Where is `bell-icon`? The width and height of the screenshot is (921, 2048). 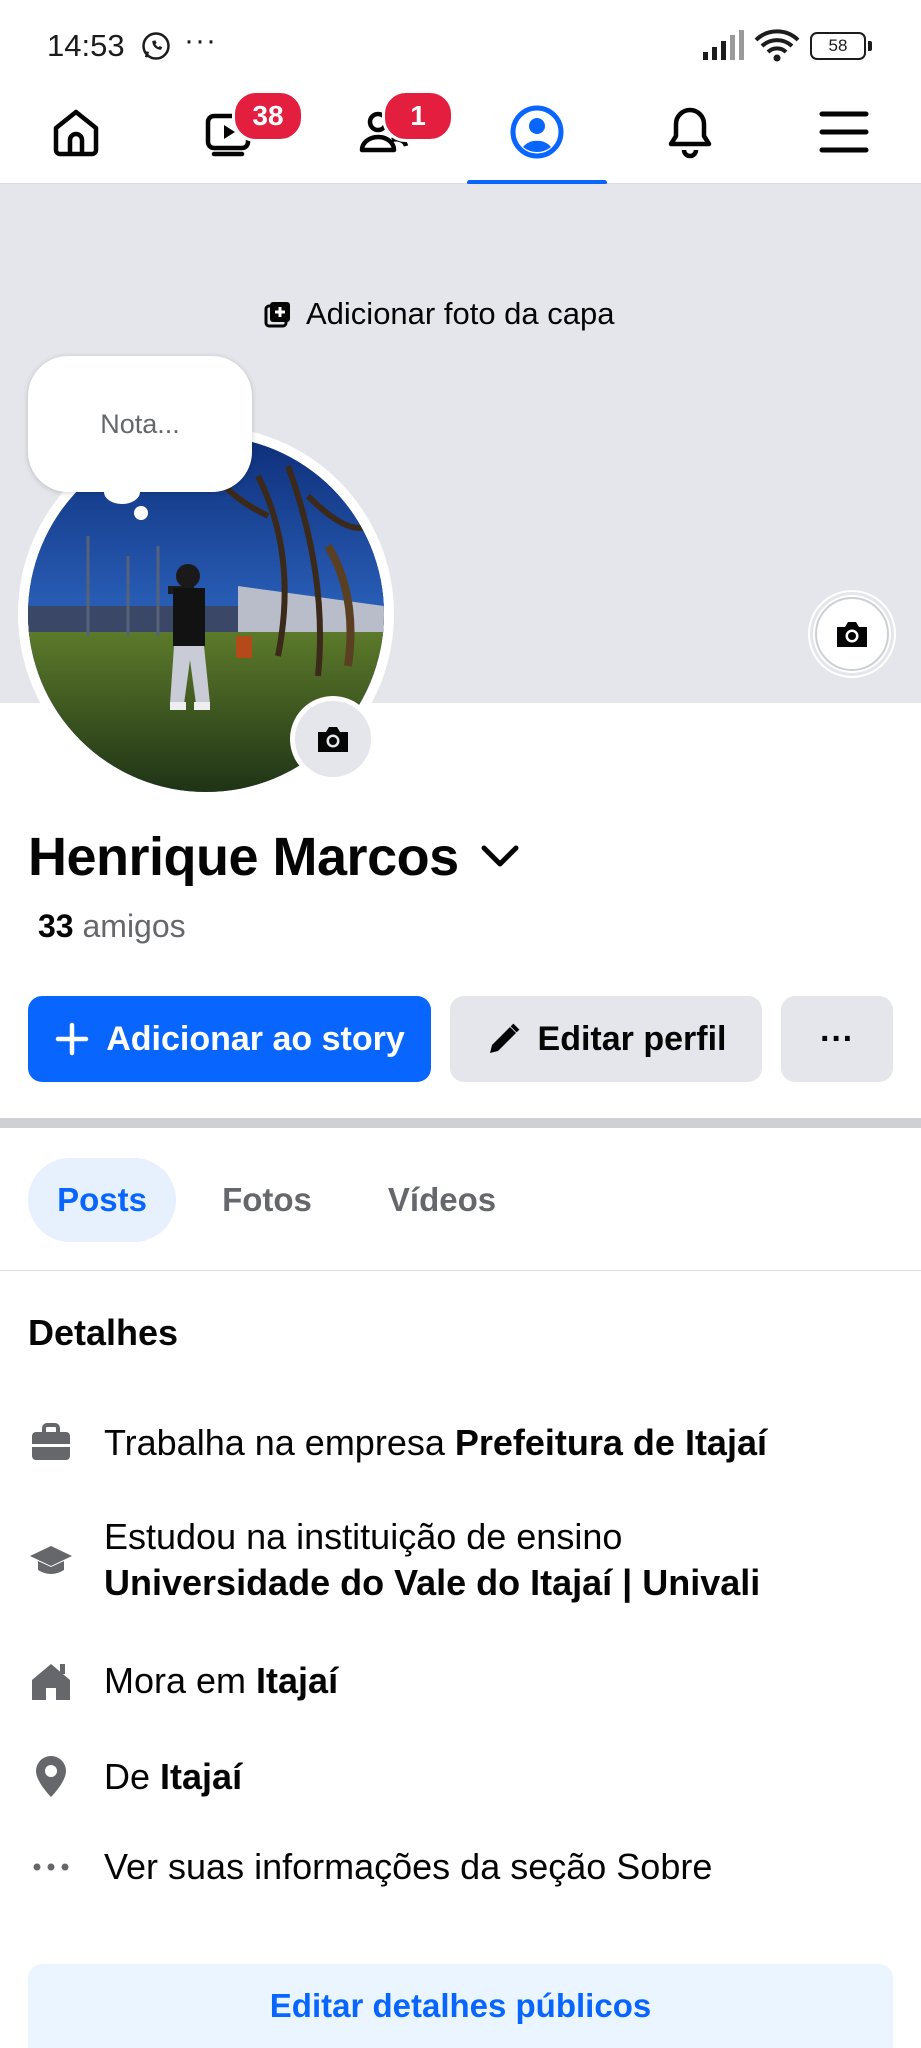
bell-icon is located at coordinates (690, 133).